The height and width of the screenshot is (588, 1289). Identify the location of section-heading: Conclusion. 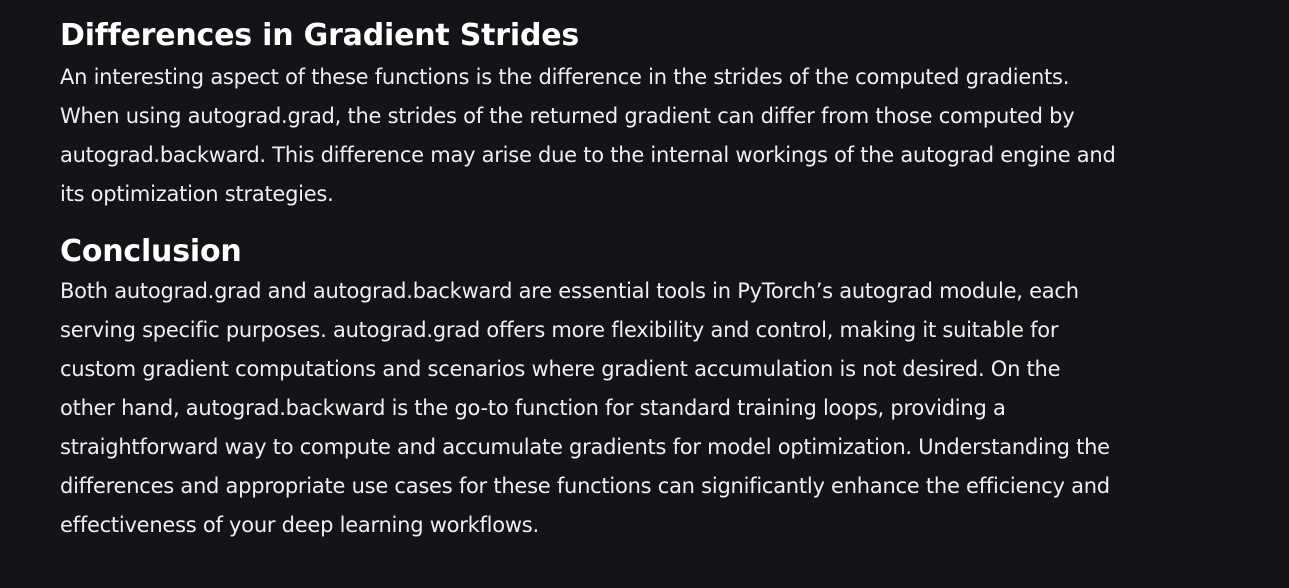
(151, 251).